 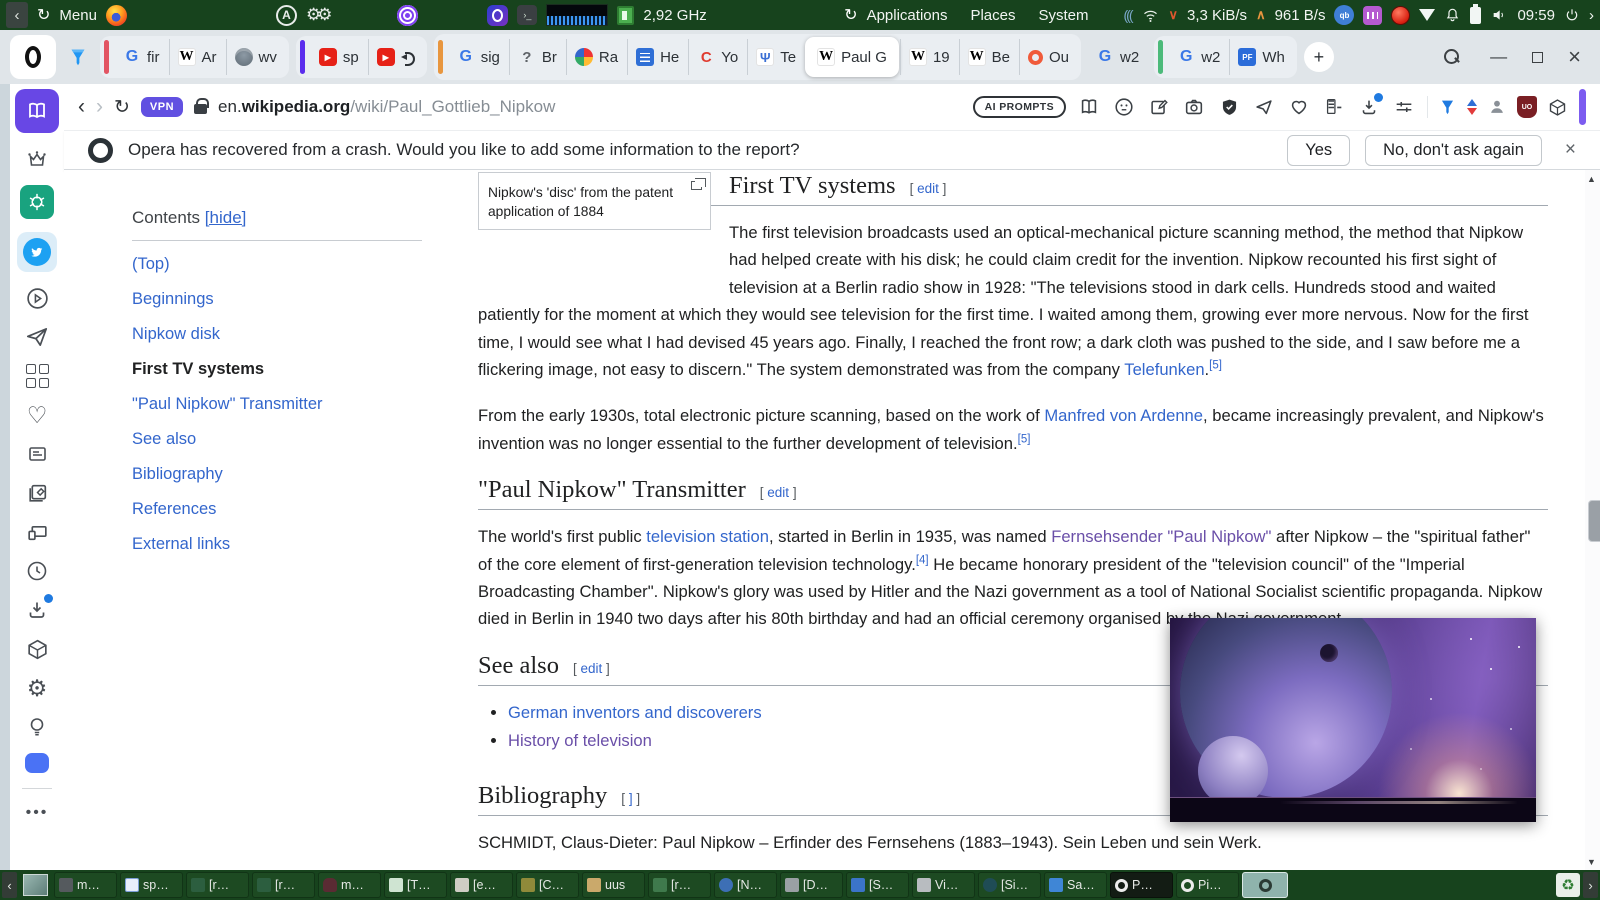 I want to click on pinboards-icon, so click(x=37, y=493).